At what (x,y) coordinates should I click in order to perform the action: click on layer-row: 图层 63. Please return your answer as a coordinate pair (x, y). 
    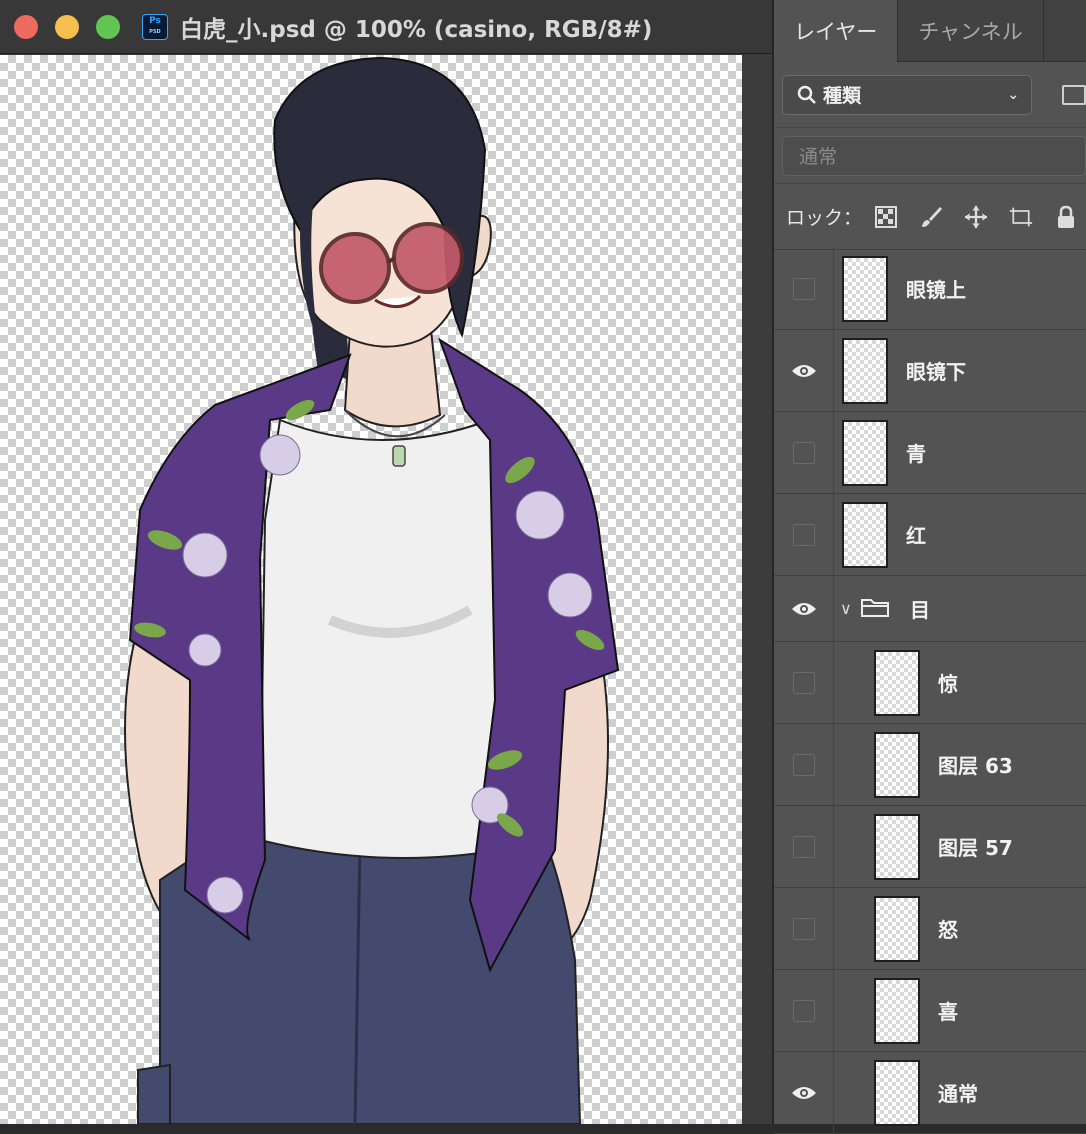
    Looking at the image, I should click on (930, 765).